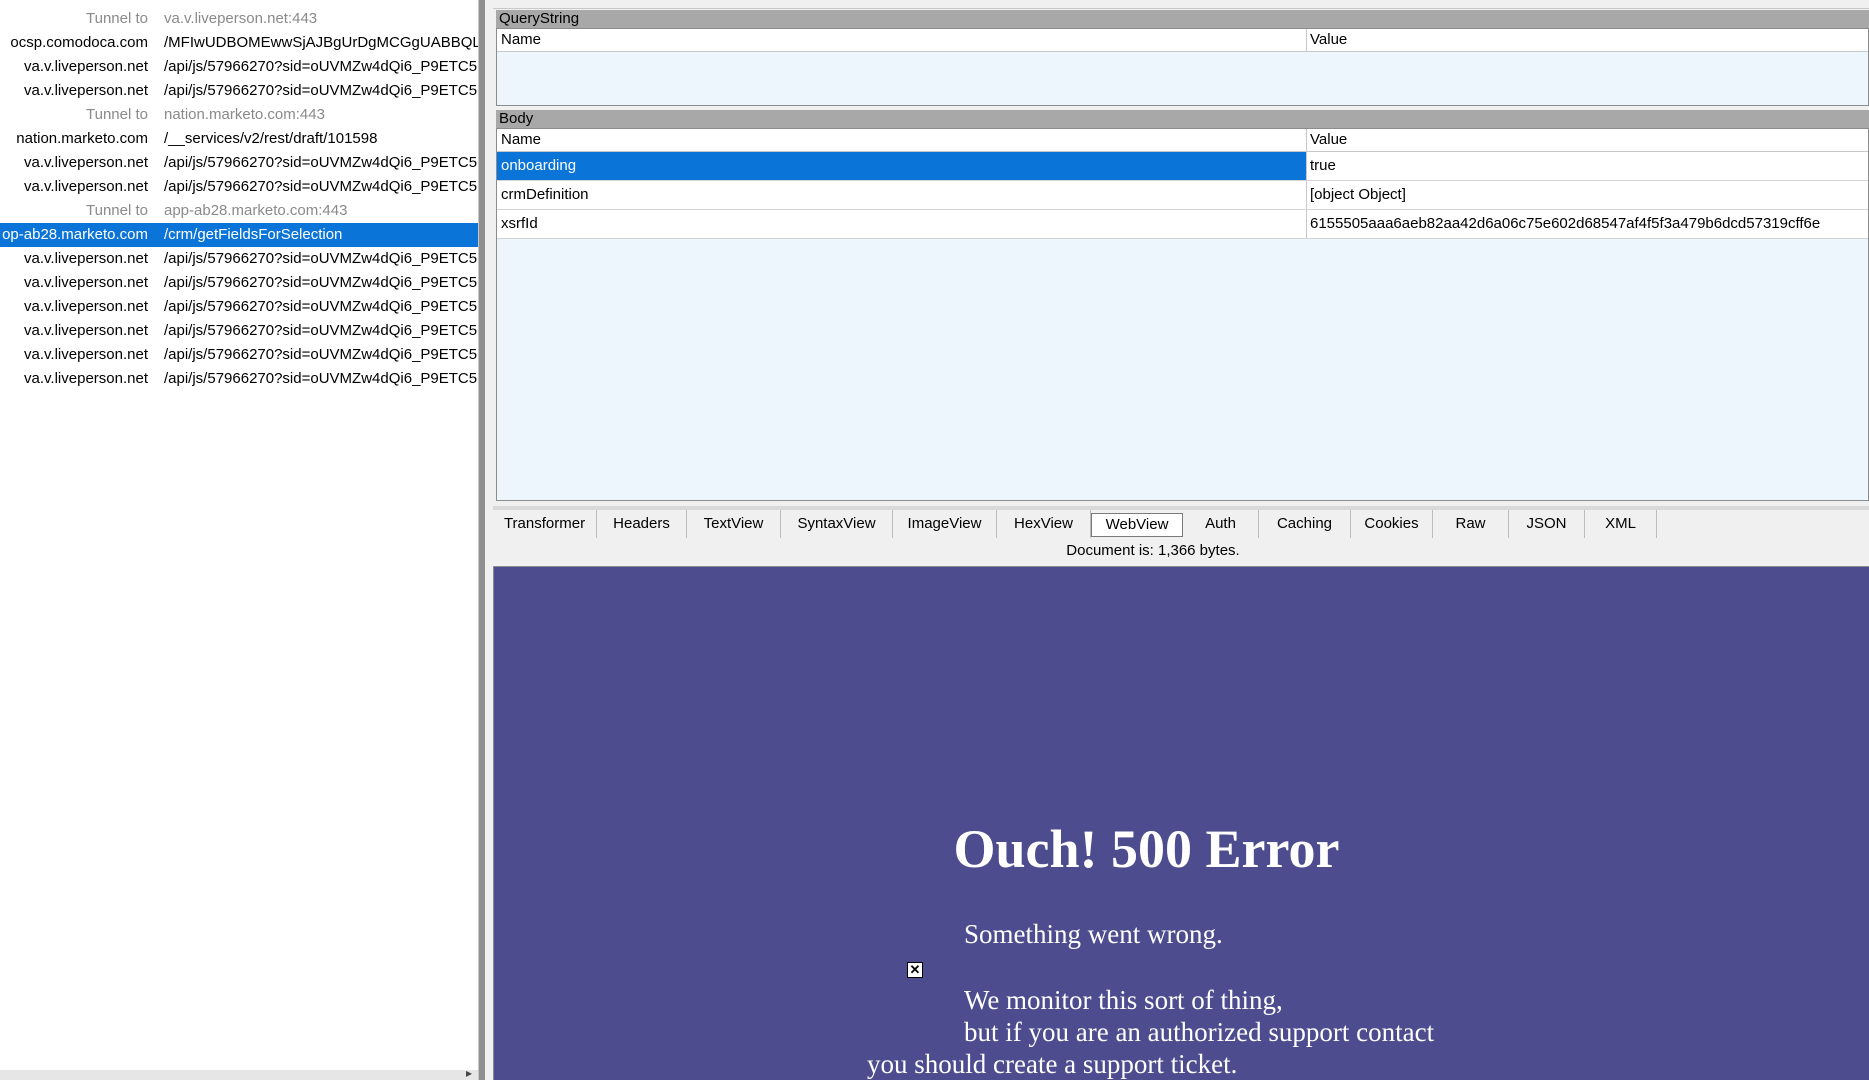 The height and width of the screenshot is (1080, 1869). Describe the element at coordinates (1146, 849) in the screenshot. I see `error-title: Ouch! 500 Error` at that location.